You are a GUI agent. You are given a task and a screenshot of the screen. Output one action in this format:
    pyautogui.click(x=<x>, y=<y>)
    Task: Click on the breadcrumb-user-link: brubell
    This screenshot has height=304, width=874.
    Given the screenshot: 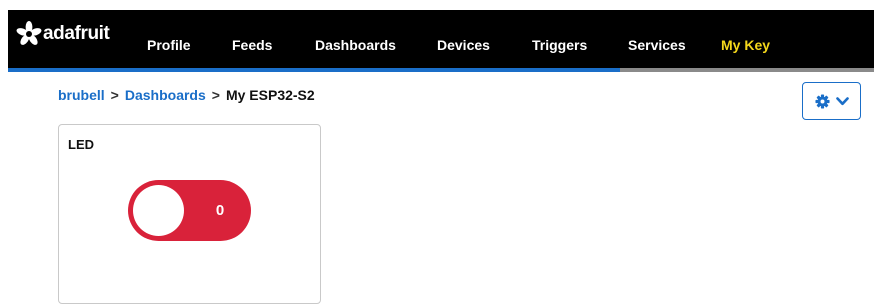 What is the action you would take?
    pyautogui.click(x=81, y=95)
    